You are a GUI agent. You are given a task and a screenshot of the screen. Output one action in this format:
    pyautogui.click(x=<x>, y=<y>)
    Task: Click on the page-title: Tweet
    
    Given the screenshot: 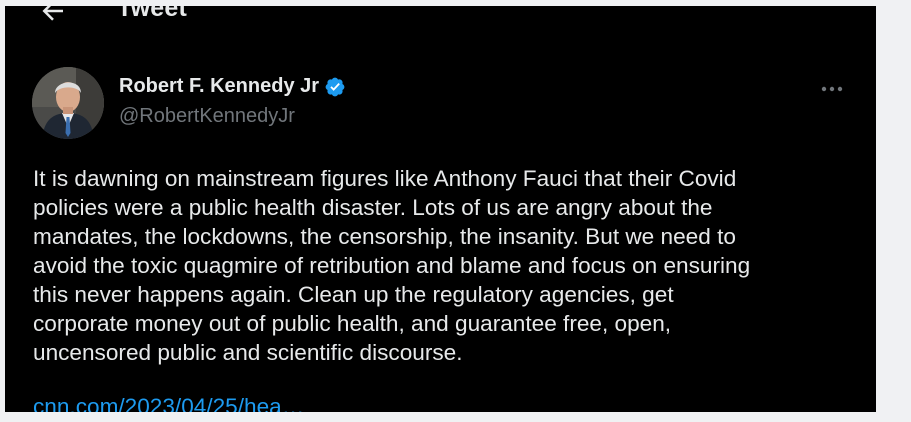 What is the action you would take?
    pyautogui.click(x=152, y=14)
    